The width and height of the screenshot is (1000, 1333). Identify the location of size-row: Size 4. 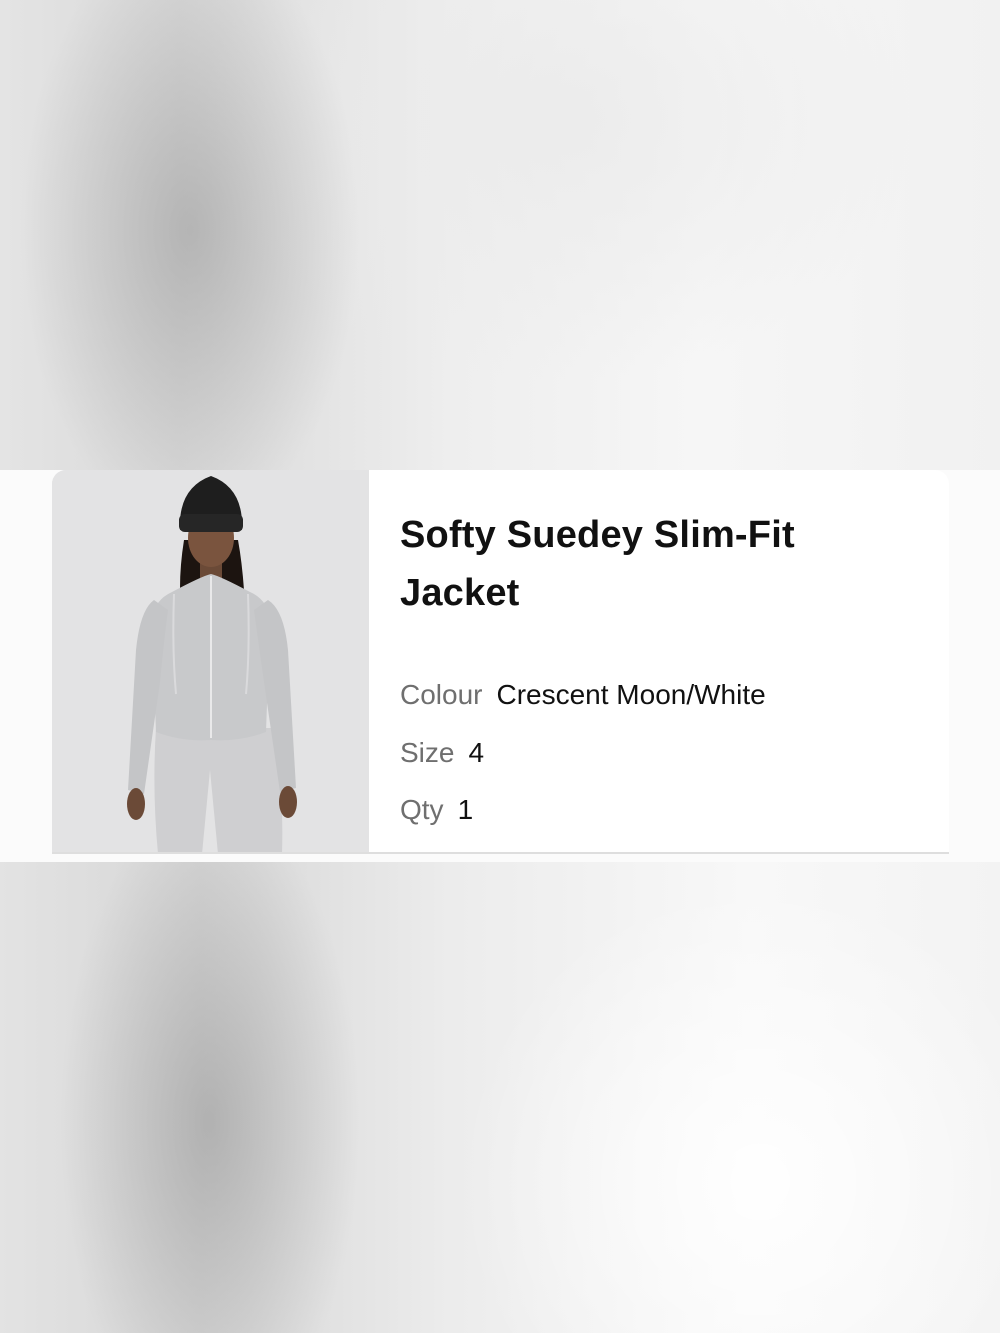
(442, 753).